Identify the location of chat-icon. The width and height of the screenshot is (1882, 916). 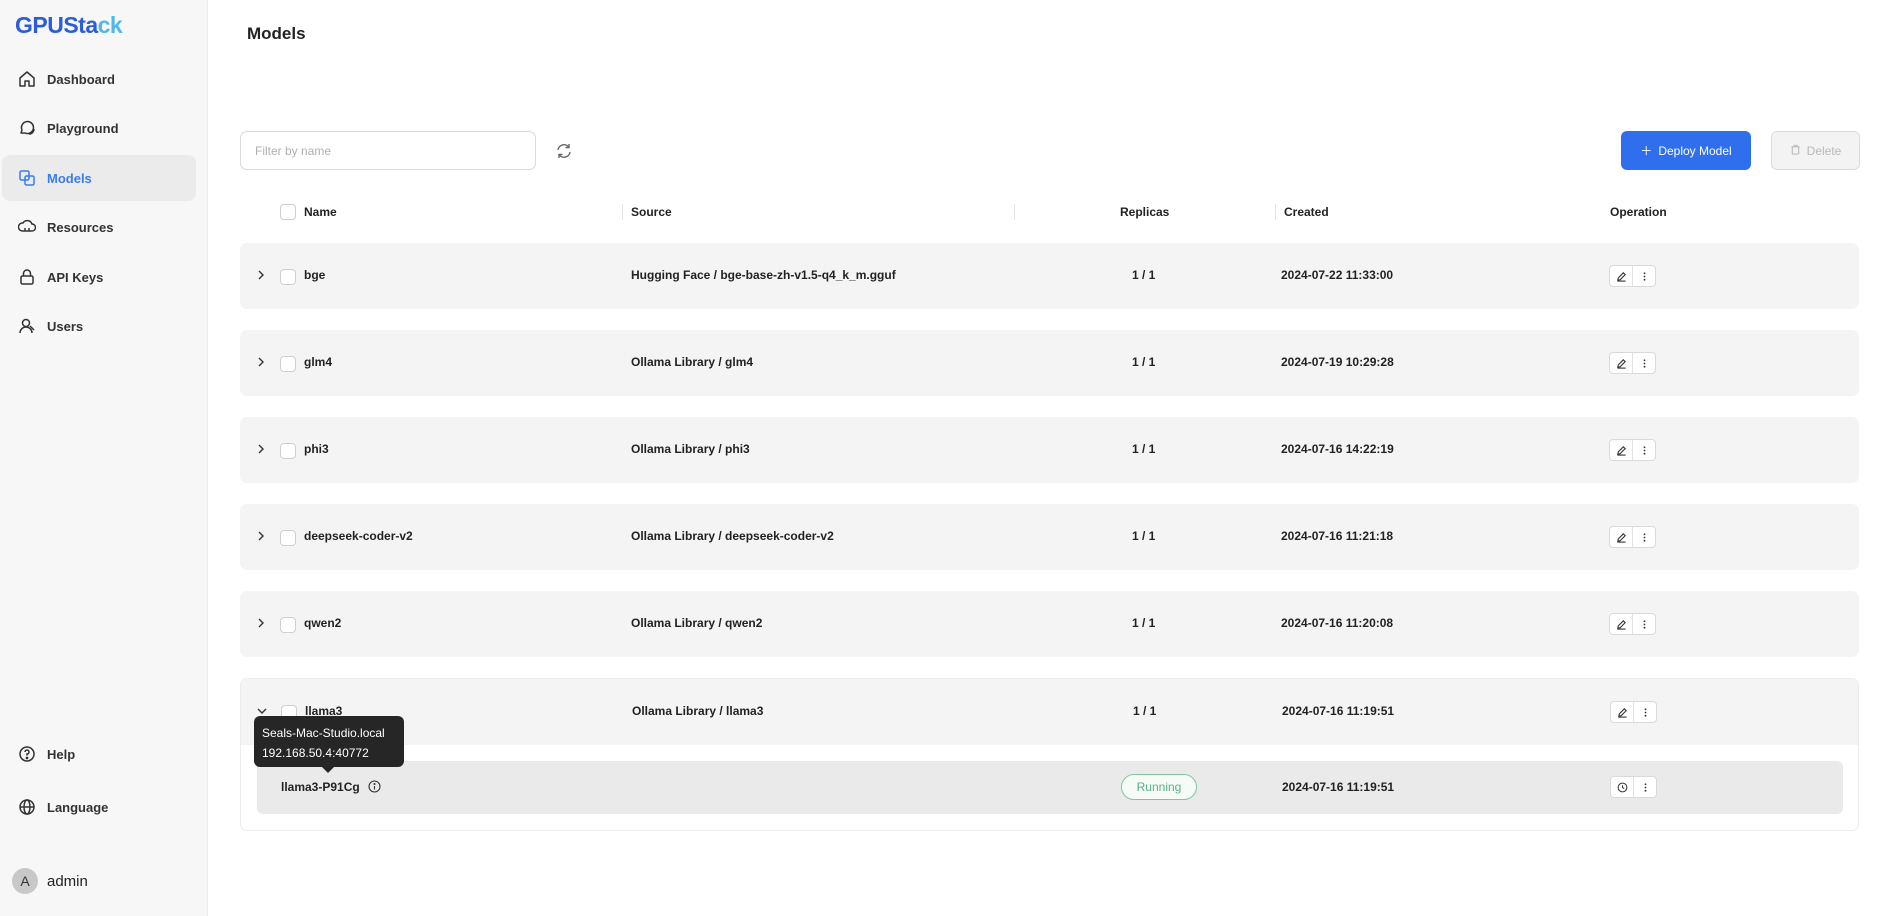
(27, 128).